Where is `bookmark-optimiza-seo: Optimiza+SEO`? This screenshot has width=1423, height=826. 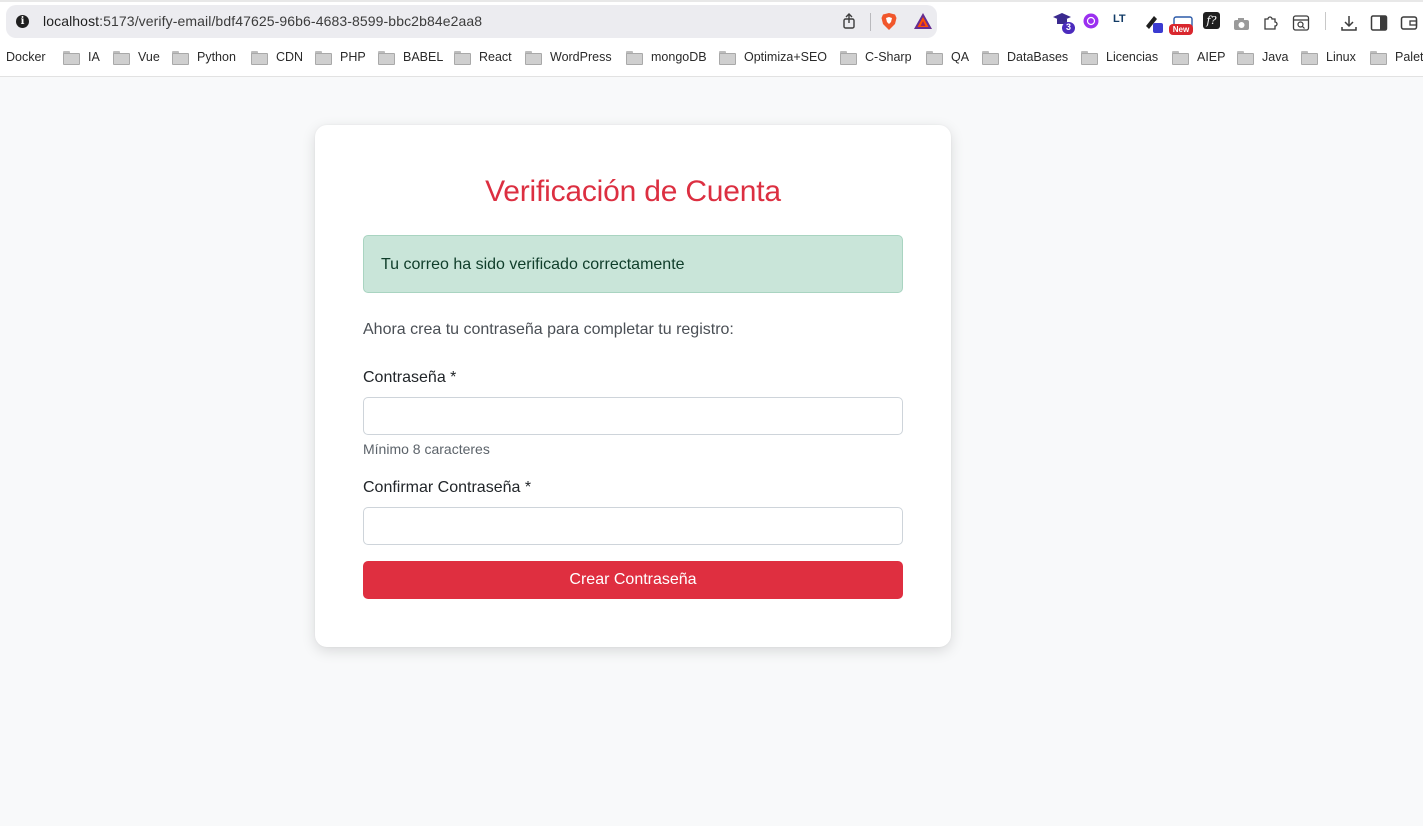
bookmark-optimiza-seo: Optimiza+SEO is located at coordinates (773, 57).